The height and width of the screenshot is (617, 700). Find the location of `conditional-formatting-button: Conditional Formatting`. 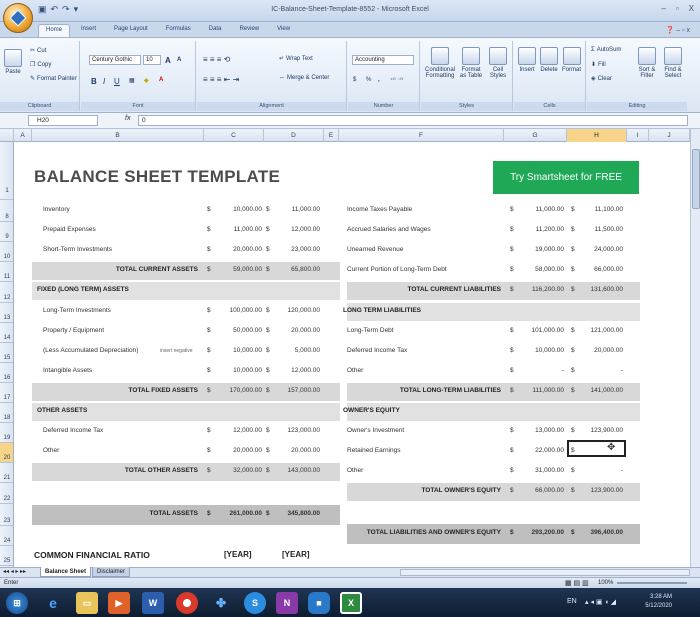

conditional-formatting-button: Conditional Formatting is located at coordinates (440, 63).